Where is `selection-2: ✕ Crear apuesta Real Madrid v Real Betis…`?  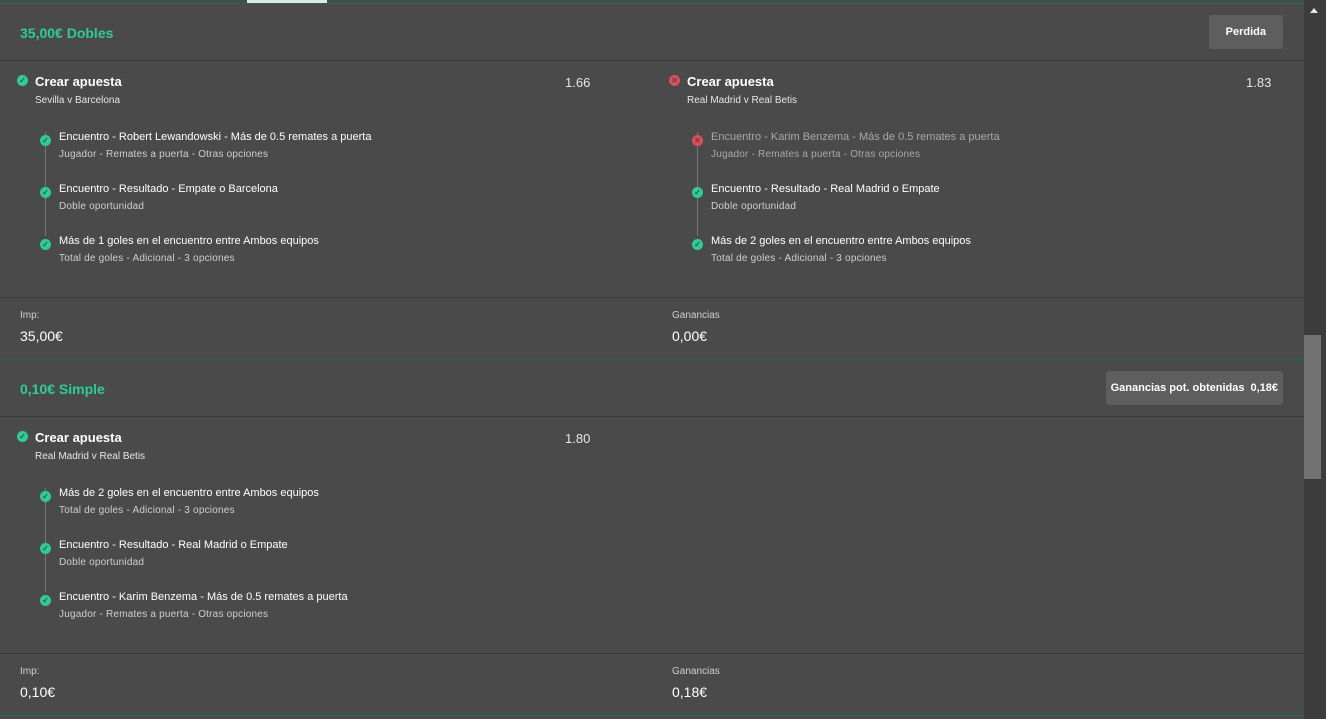
selection-2: ✕ Crear apuesta Real Madrid v Real Betis… is located at coordinates (979, 174).